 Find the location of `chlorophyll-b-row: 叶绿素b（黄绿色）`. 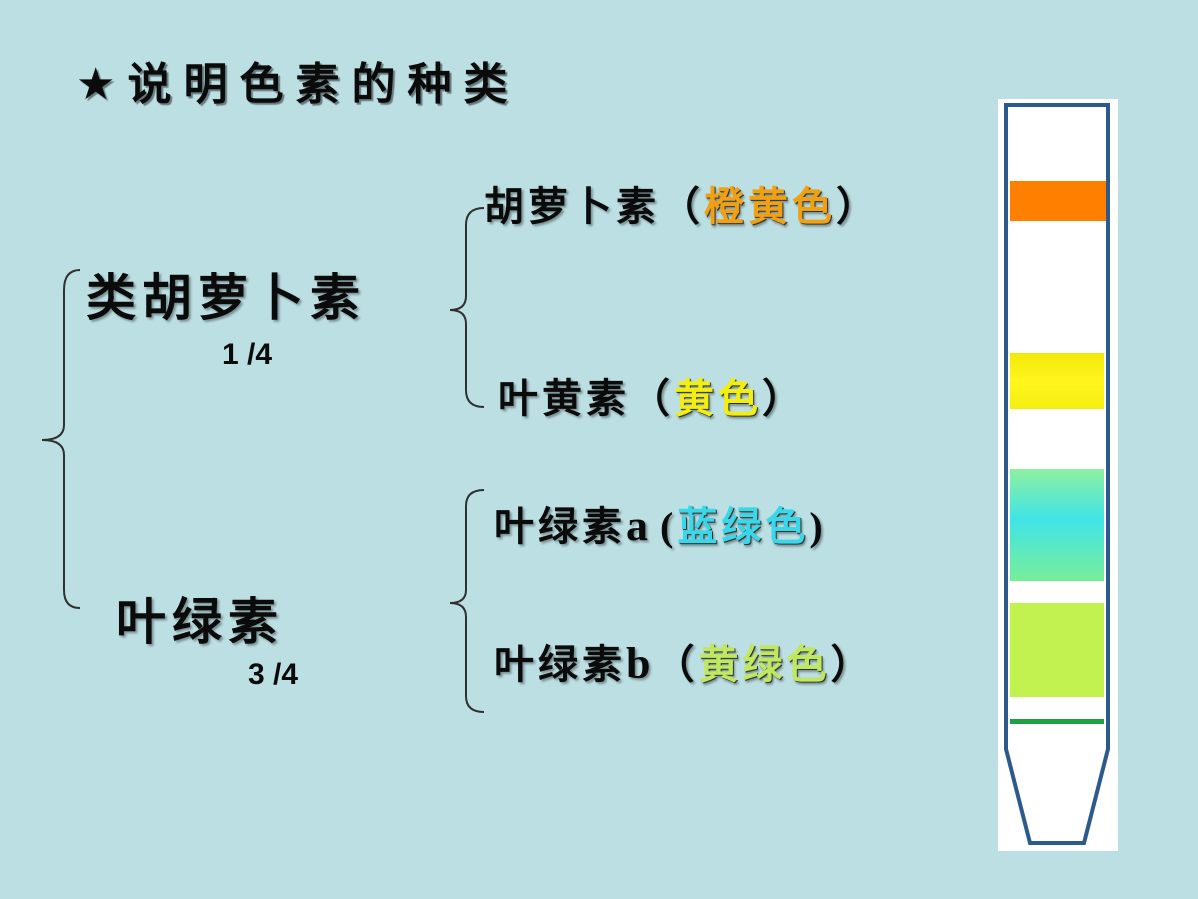

chlorophyll-b-row: 叶绿素b（黄绿色） is located at coordinates (684, 661).